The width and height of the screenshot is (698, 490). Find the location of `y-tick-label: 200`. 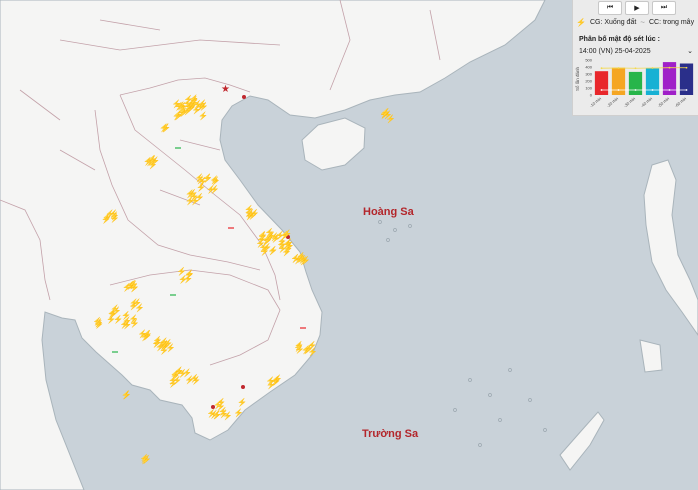

y-tick-label: 200 is located at coordinates (588, 81).